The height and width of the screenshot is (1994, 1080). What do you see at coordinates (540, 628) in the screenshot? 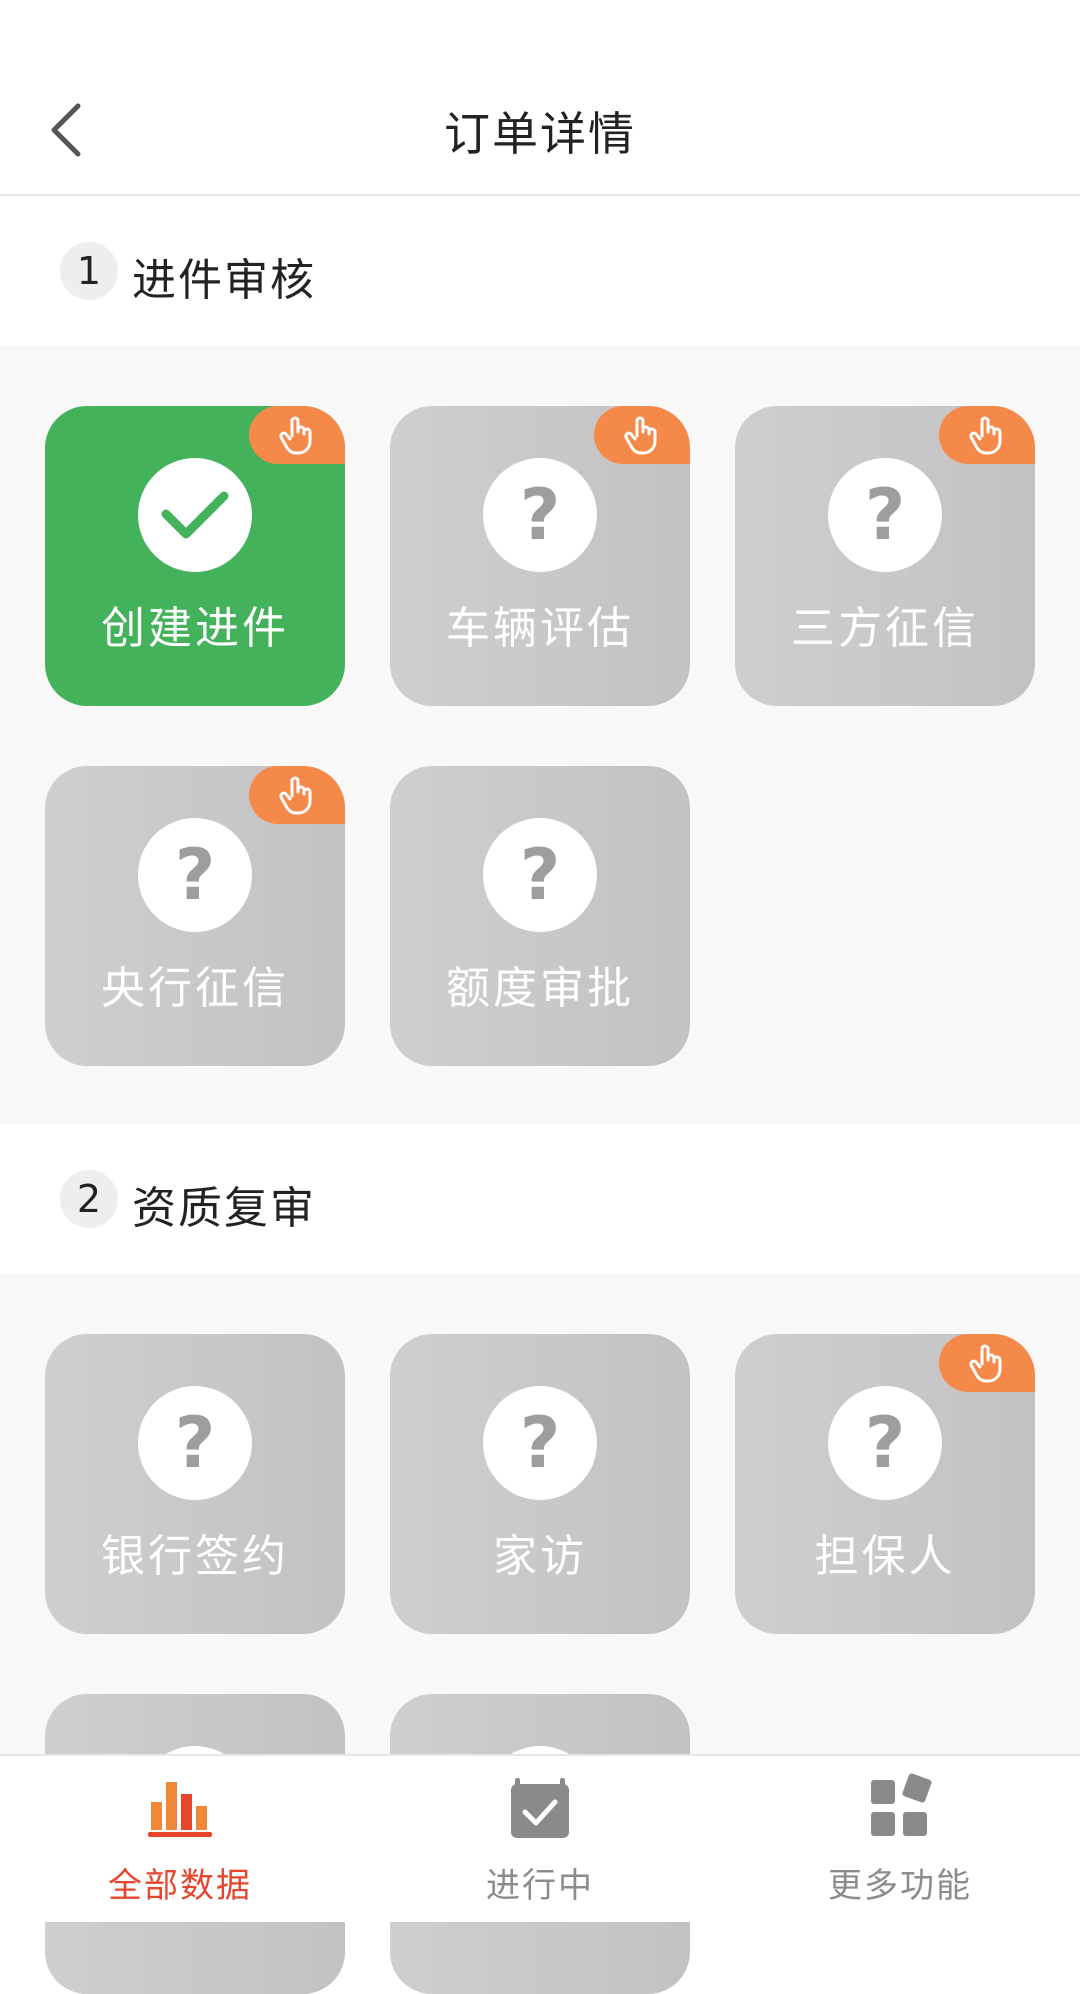
I see `step-card-label: 车辆评估` at bounding box center [540, 628].